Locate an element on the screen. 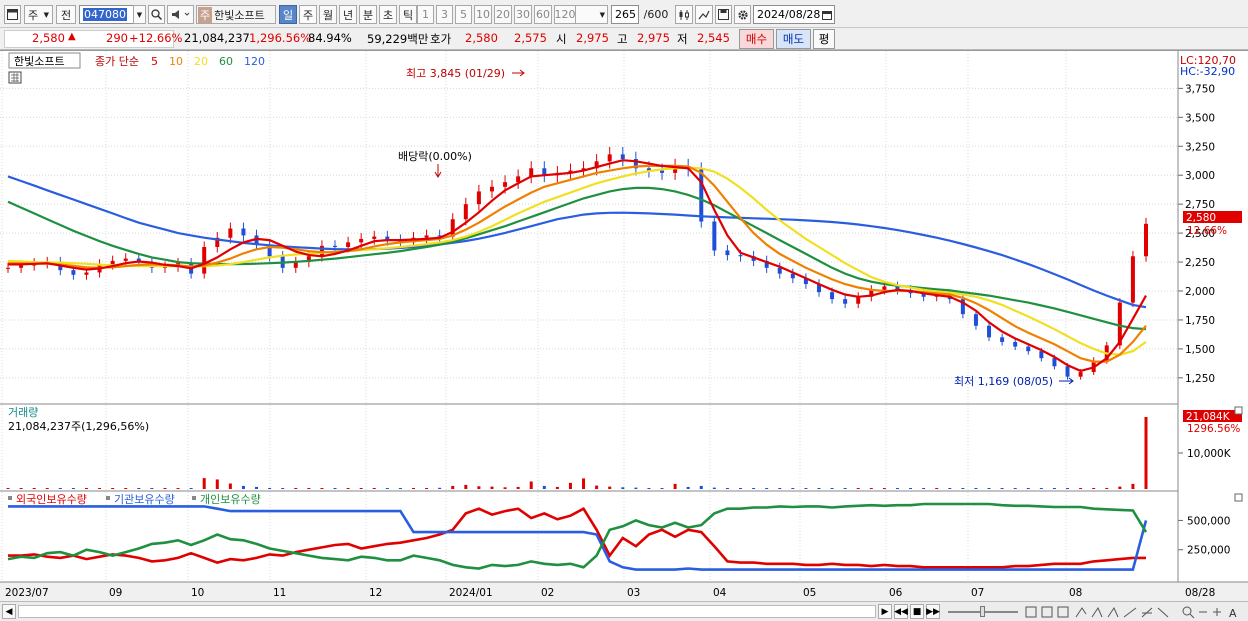  interval-button: 60 is located at coordinates (543, 14).